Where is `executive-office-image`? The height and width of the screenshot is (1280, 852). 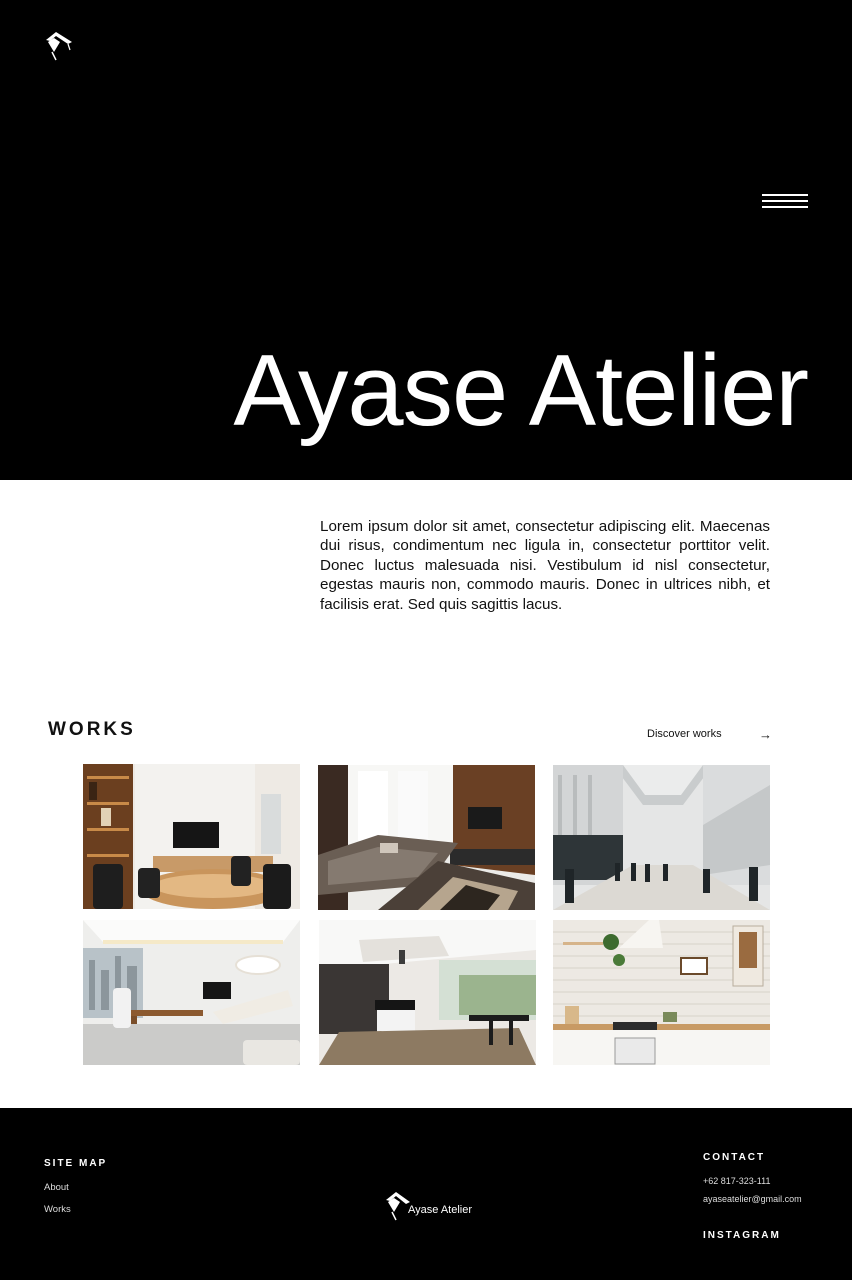
executive-office-image is located at coordinates (191, 992).